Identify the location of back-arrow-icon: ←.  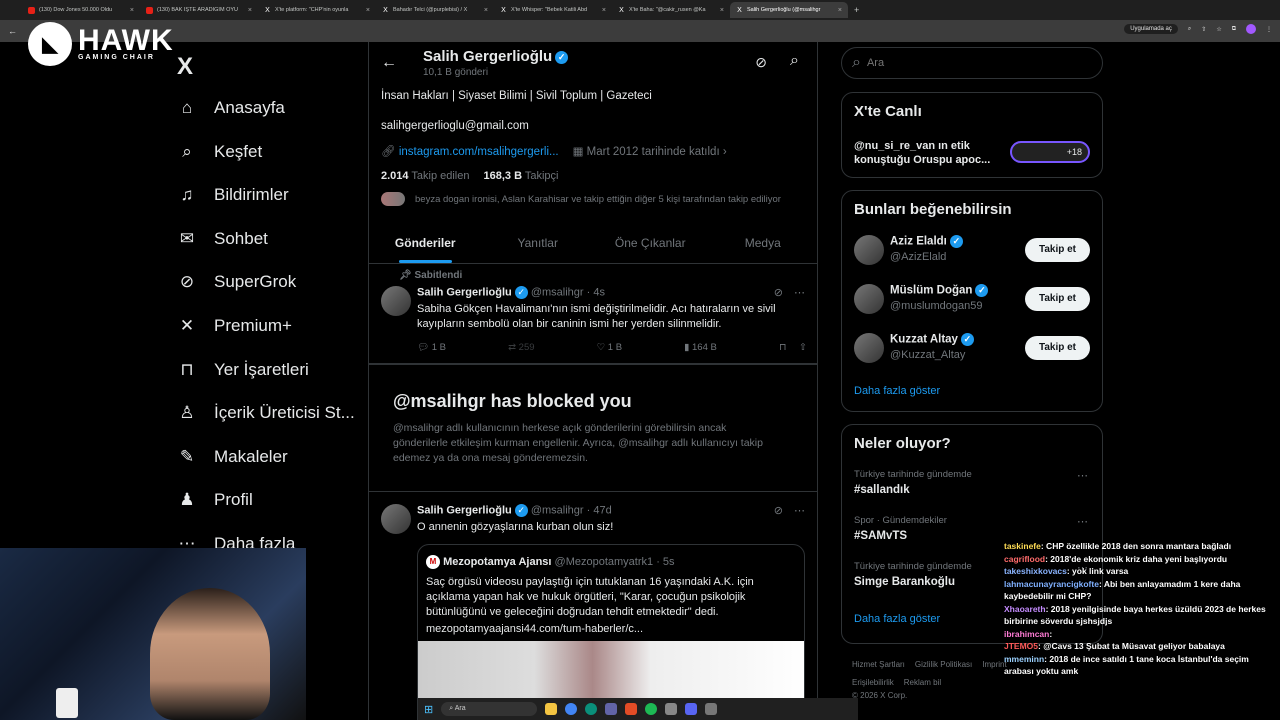
(389, 63).